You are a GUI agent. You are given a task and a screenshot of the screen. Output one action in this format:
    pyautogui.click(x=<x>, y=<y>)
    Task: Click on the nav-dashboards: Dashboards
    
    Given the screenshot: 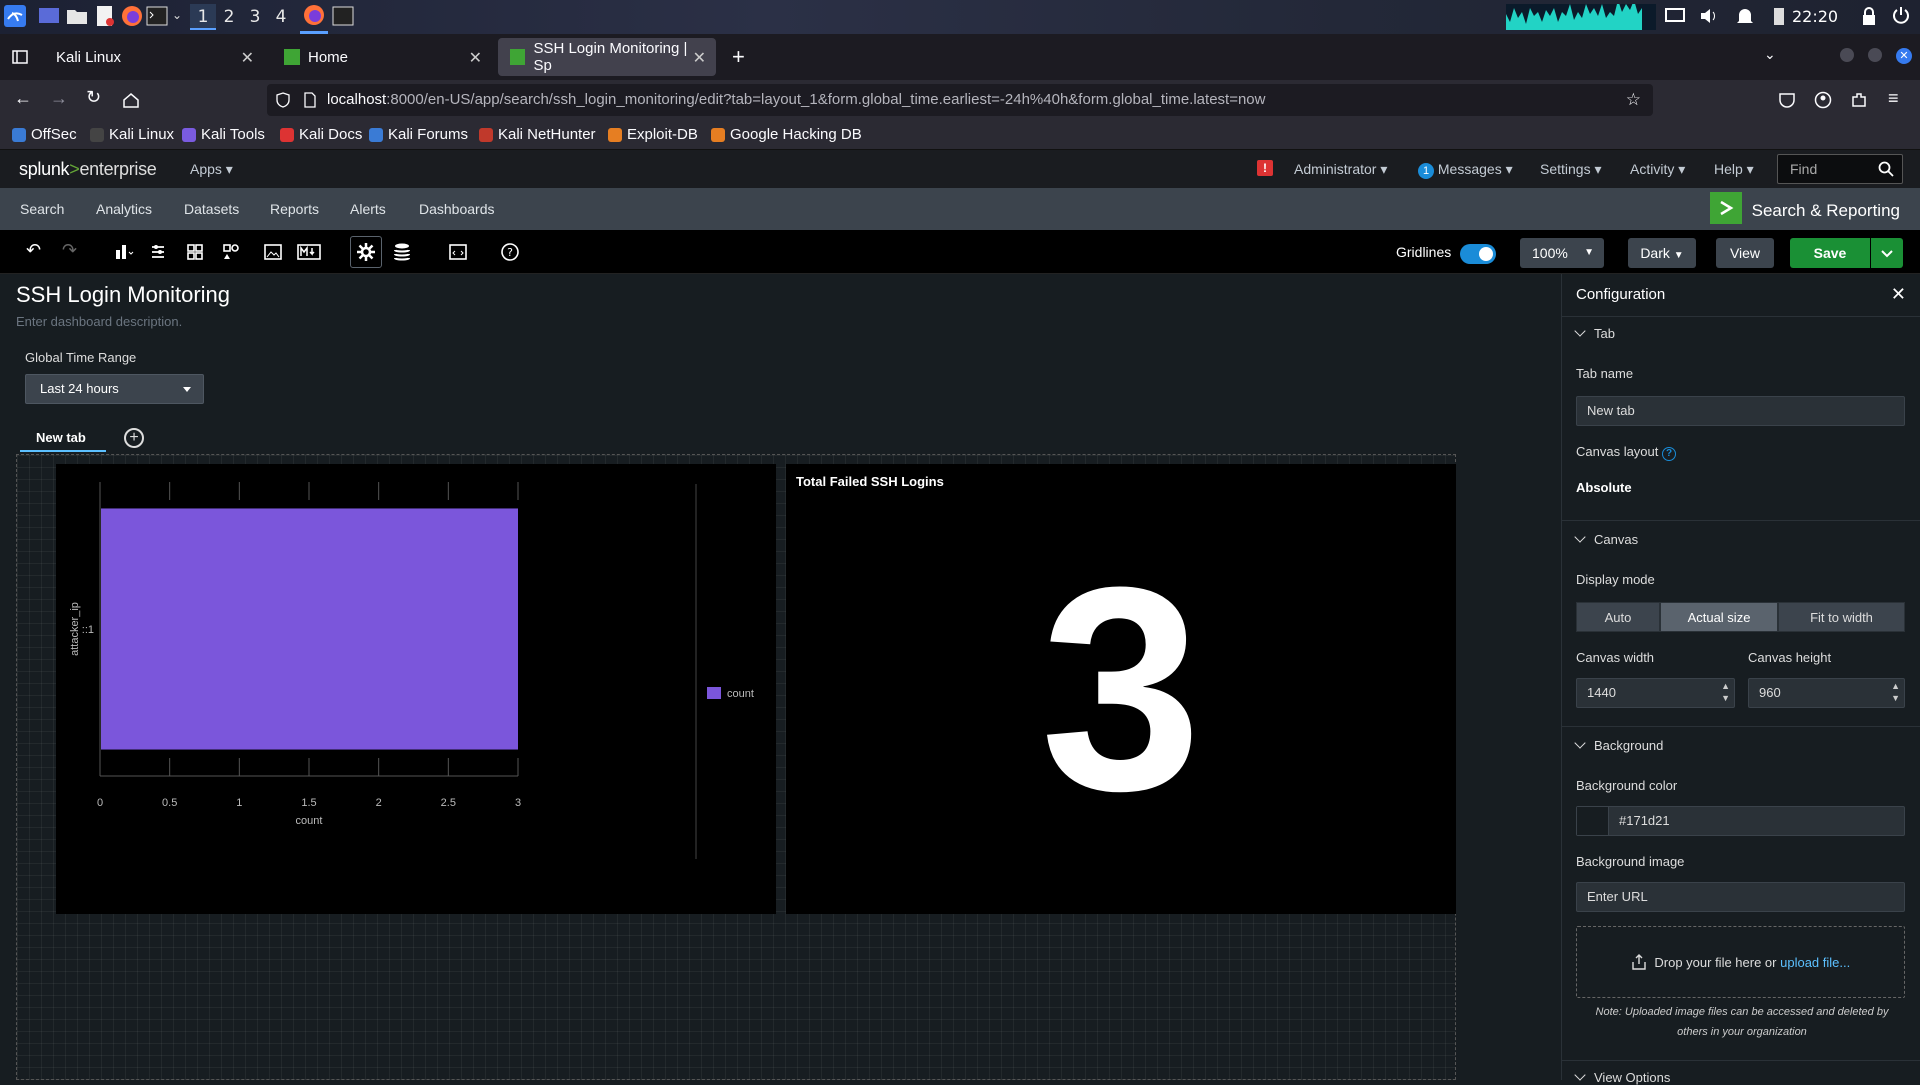 What is the action you would take?
    pyautogui.click(x=457, y=209)
    